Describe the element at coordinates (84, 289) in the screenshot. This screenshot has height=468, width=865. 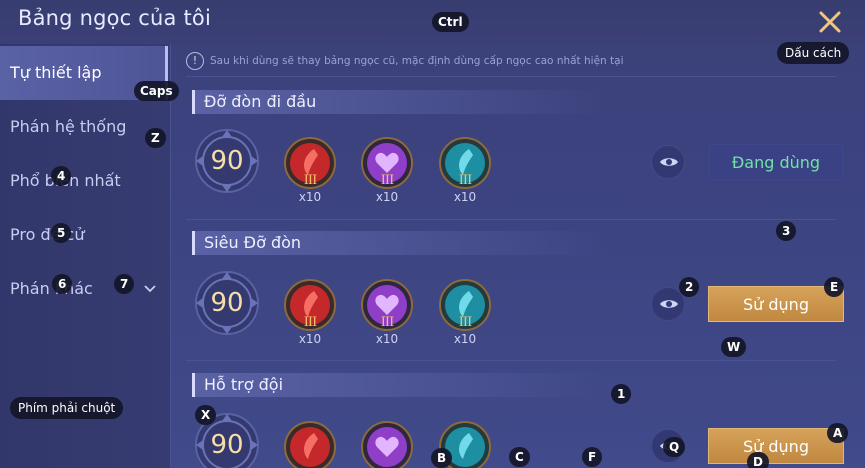
I see `sidebar-item-other: Phán khác` at that location.